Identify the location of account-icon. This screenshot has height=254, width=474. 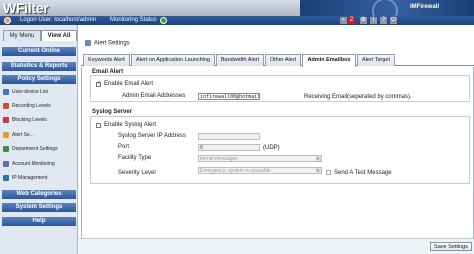
(6, 163).